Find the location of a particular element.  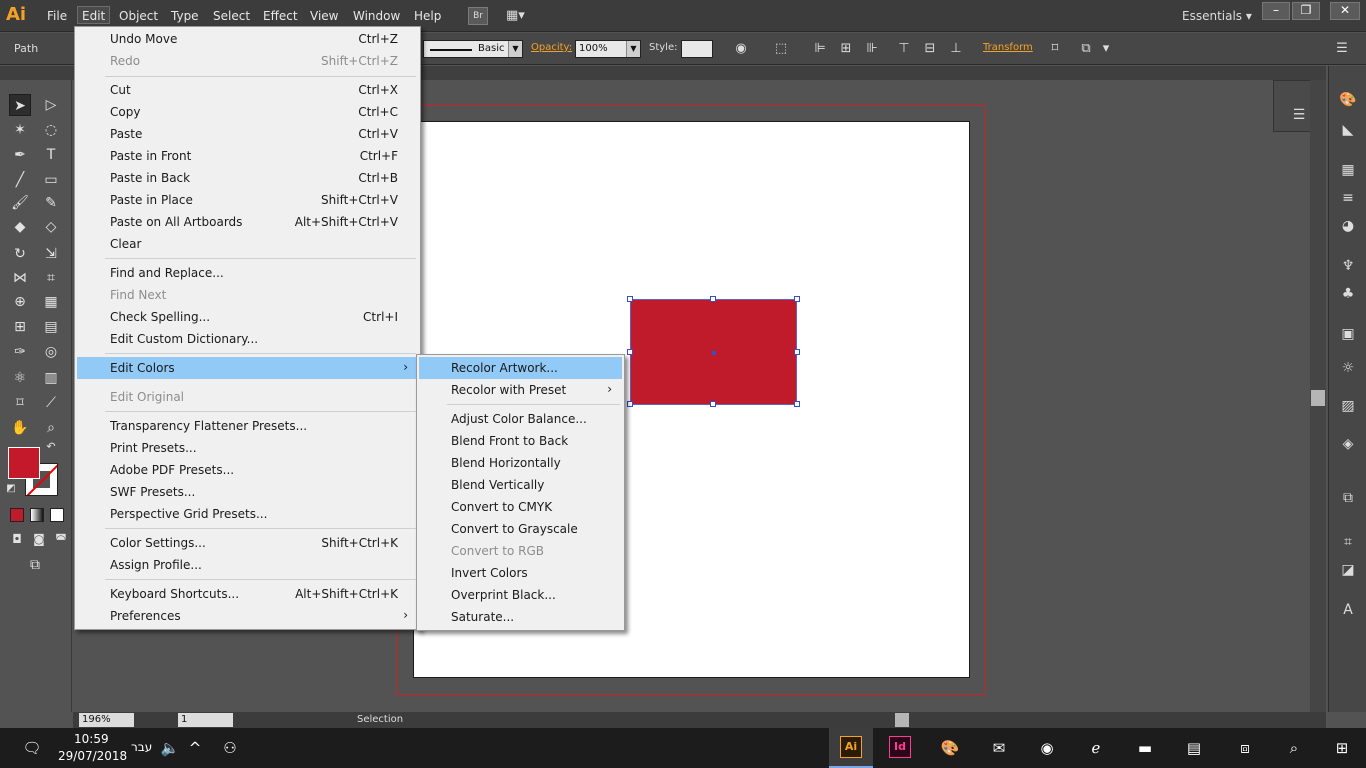

align-right-icon: ⊪ is located at coordinates (872, 49).